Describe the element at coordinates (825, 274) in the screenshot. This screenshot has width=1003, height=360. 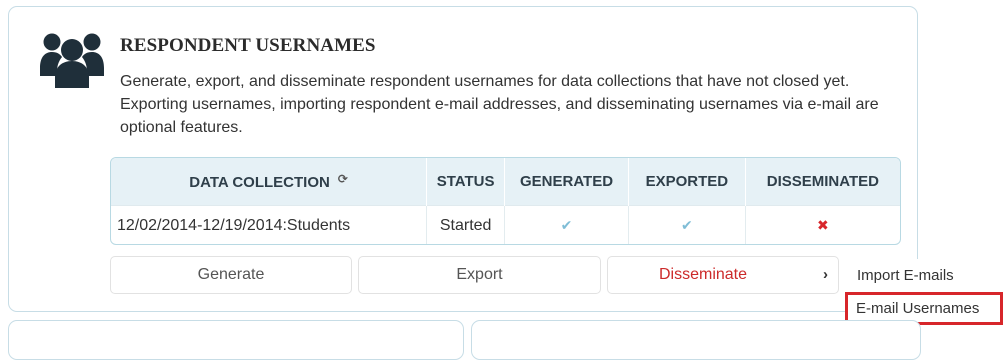
I see `chevron-right-icon: ›` at that location.